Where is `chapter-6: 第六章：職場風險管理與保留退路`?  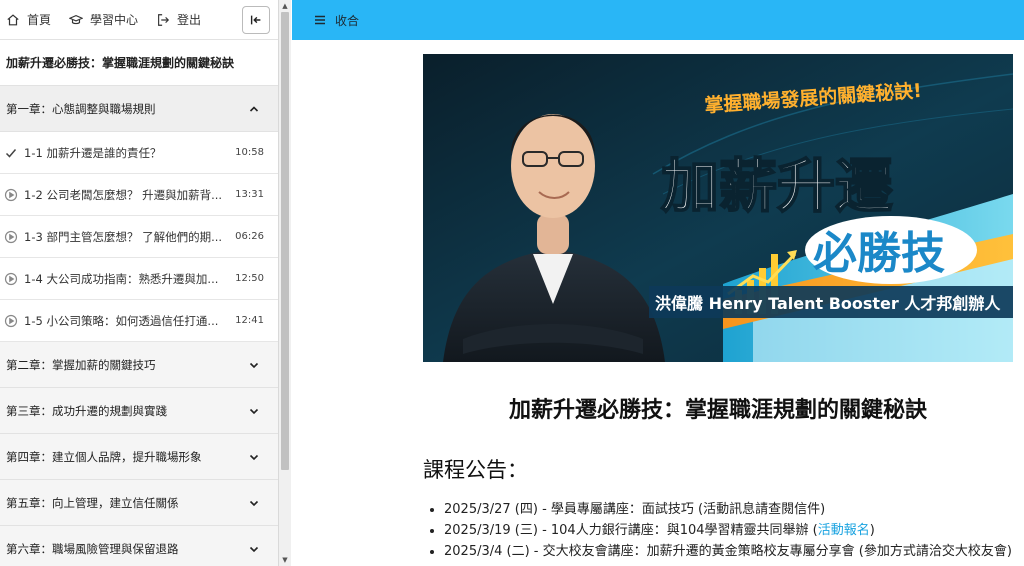
chapter-6: 第六章：職場風險管理與保留退路 is located at coordinates (139, 546).